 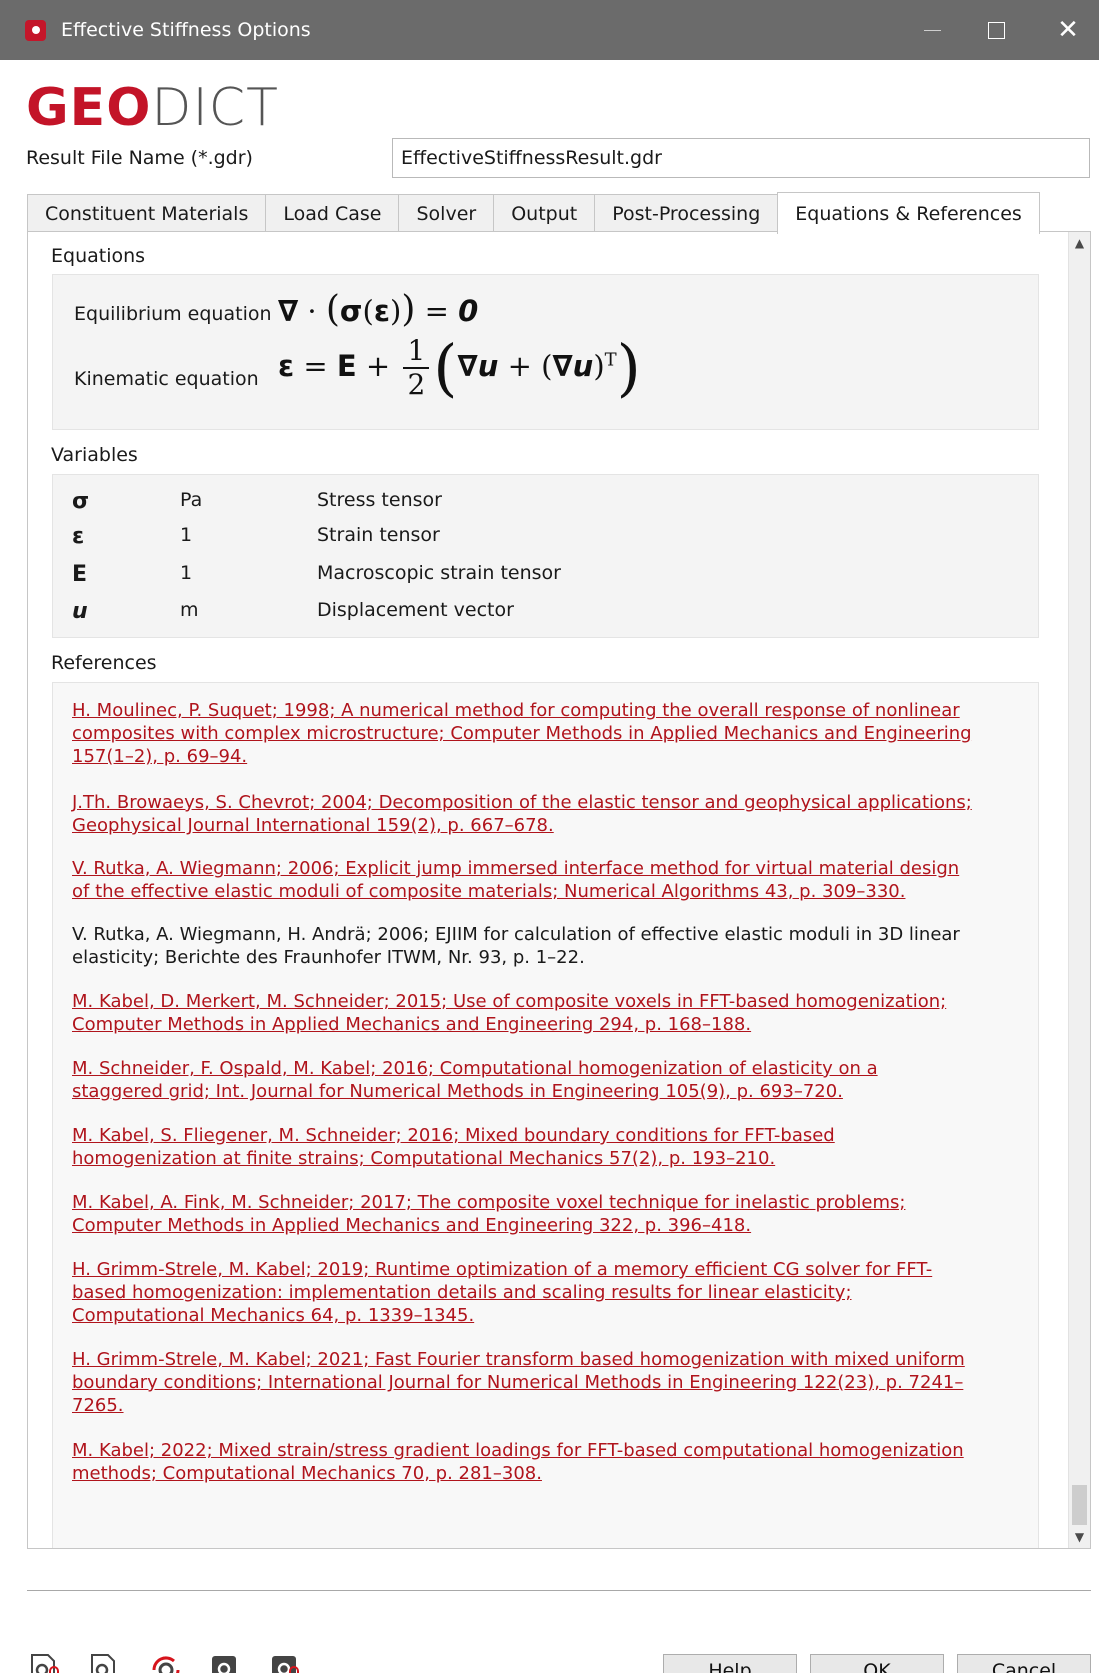 I want to click on variable-row: σ Pa Stress tensor, so click(x=545, y=504).